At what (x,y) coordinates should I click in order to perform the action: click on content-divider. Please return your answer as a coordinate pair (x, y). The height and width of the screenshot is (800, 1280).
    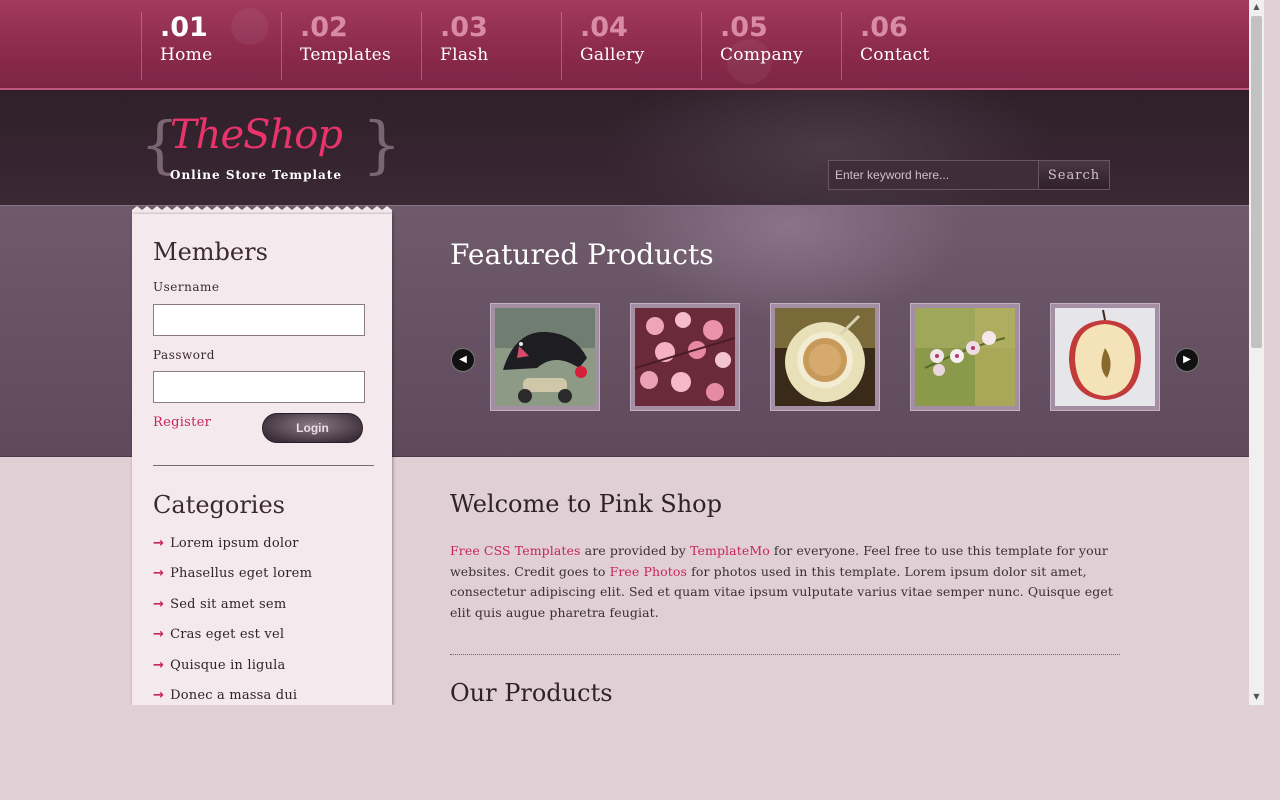
    Looking at the image, I should click on (785, 654).